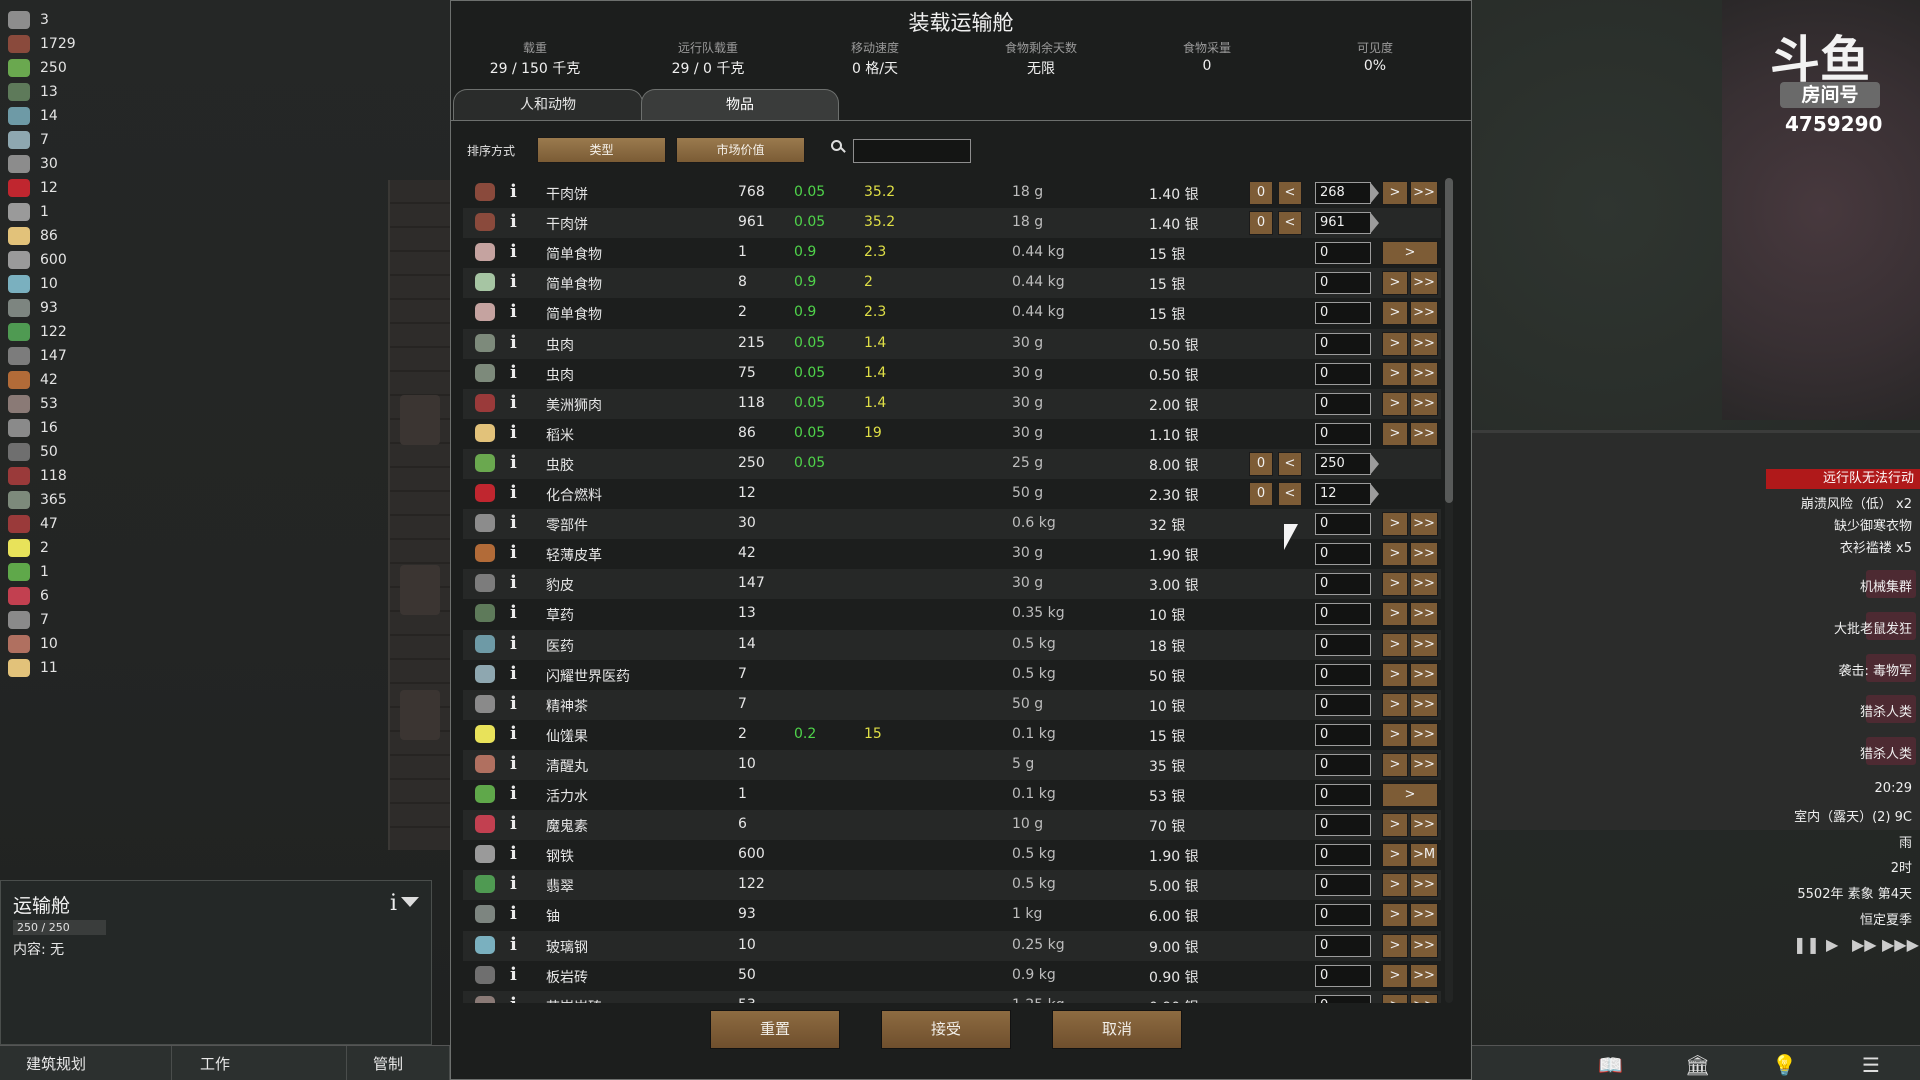  I want to click on scrollbar, so click(1449, 590).